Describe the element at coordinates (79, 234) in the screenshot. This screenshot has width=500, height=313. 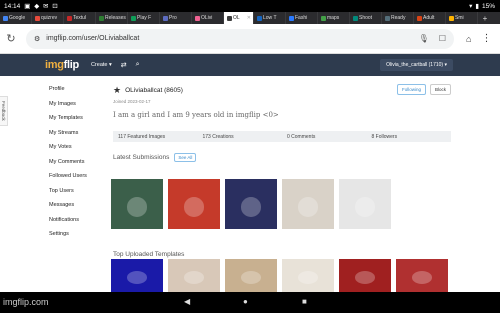
I see `sidebar-item: Settings` at that location.